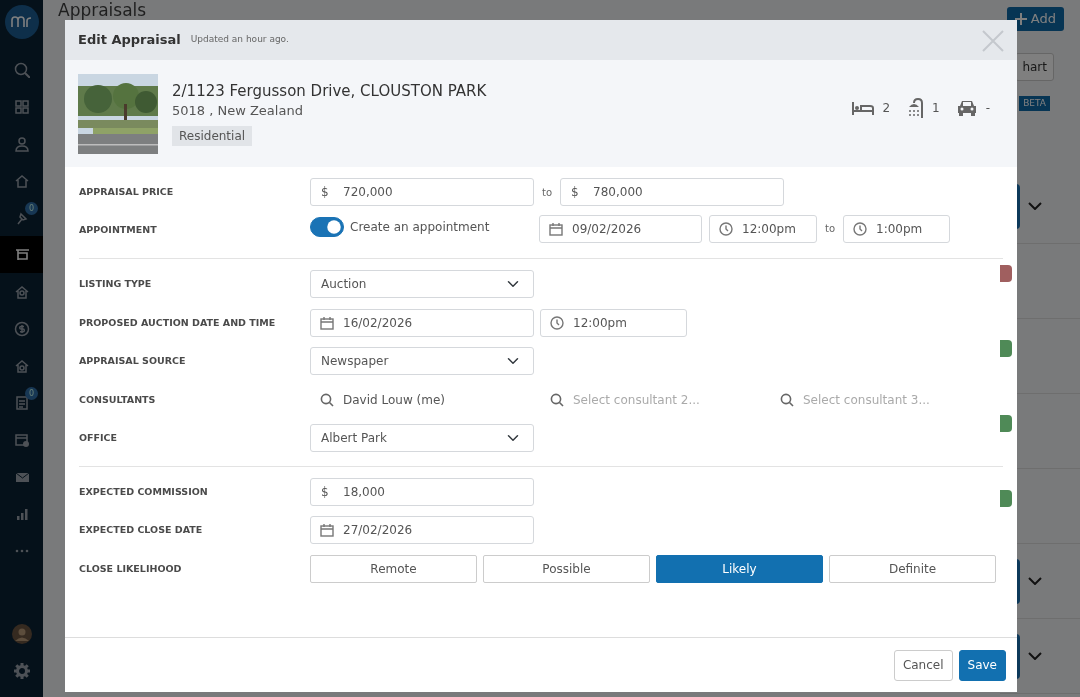 This screenshot has width=1080, height=697. What do you see at coordinates (21, 402) in the screenshot?
I see `list-icon` at bounding box center [21, 402].